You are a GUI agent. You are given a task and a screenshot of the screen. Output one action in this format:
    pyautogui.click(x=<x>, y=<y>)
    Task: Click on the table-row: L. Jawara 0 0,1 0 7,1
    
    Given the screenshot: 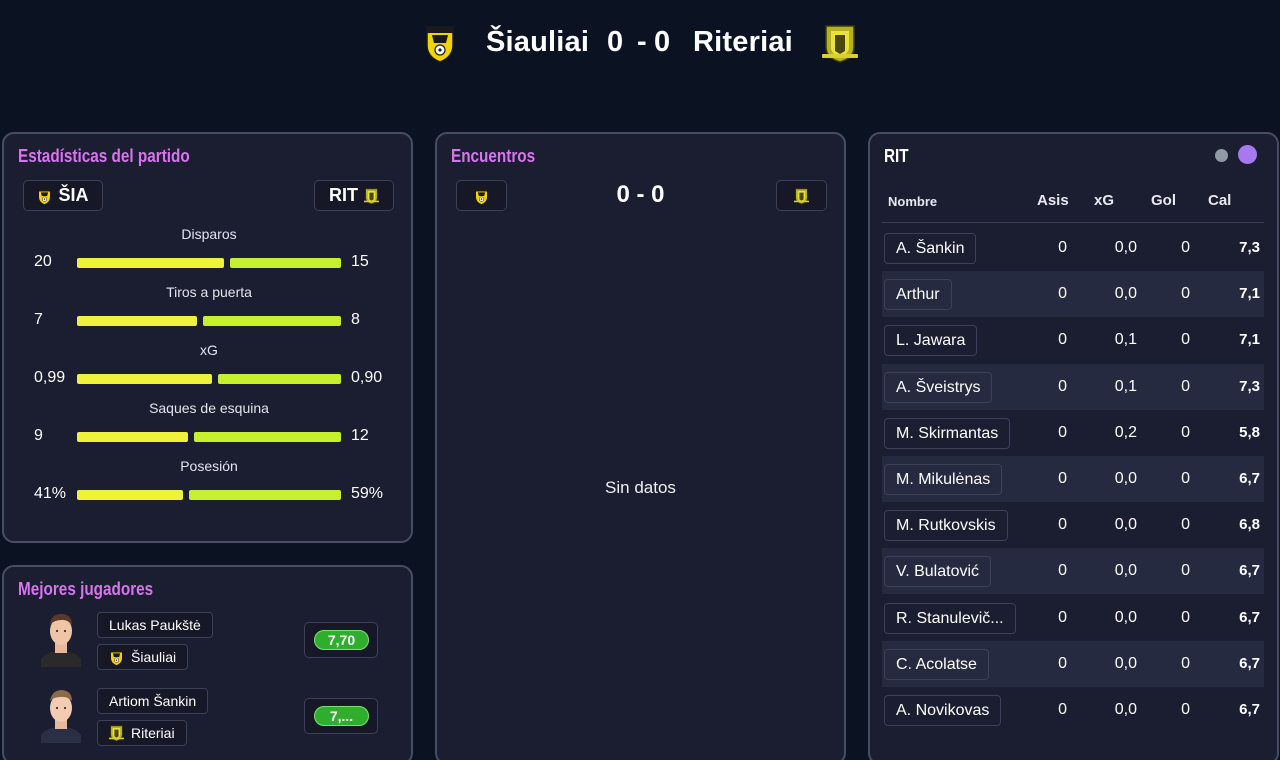 What is the action you would take?
    pyautogui.click(x=1073, y=340)
    